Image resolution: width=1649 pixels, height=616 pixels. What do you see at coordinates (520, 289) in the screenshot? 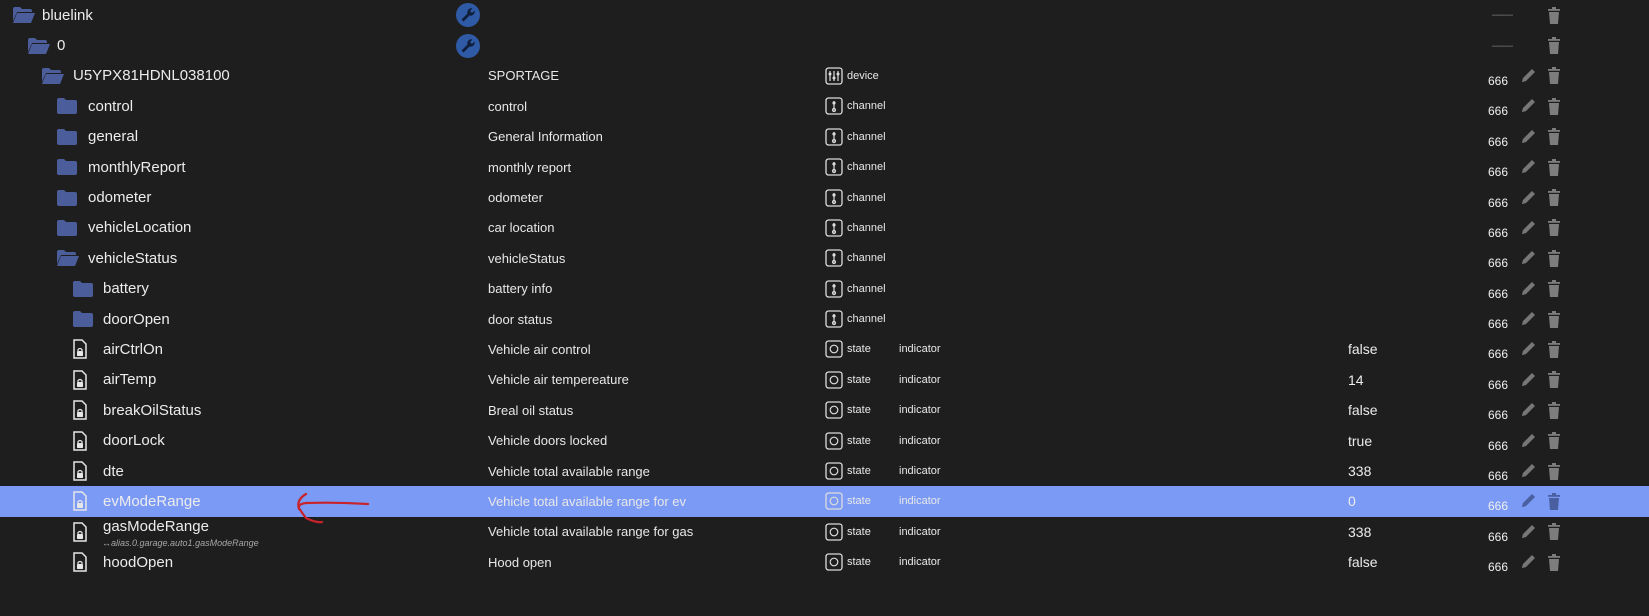
I see `object-name: battery info` at bounding box center [520, 289].